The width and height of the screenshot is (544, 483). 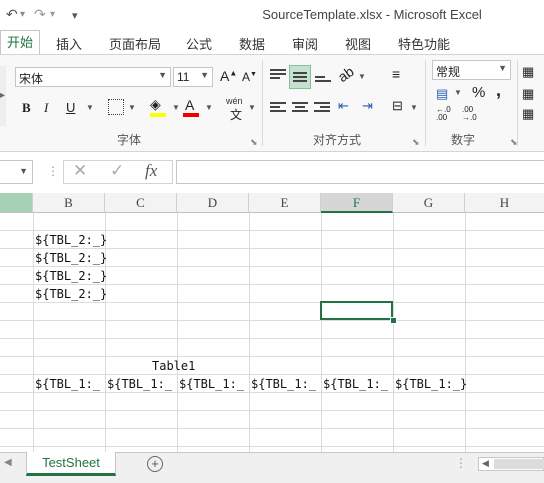 What do you see at coordinates (463, 140) in the screenshot?
I see `number-group-label: 数字` at bounding box center [463, 140].